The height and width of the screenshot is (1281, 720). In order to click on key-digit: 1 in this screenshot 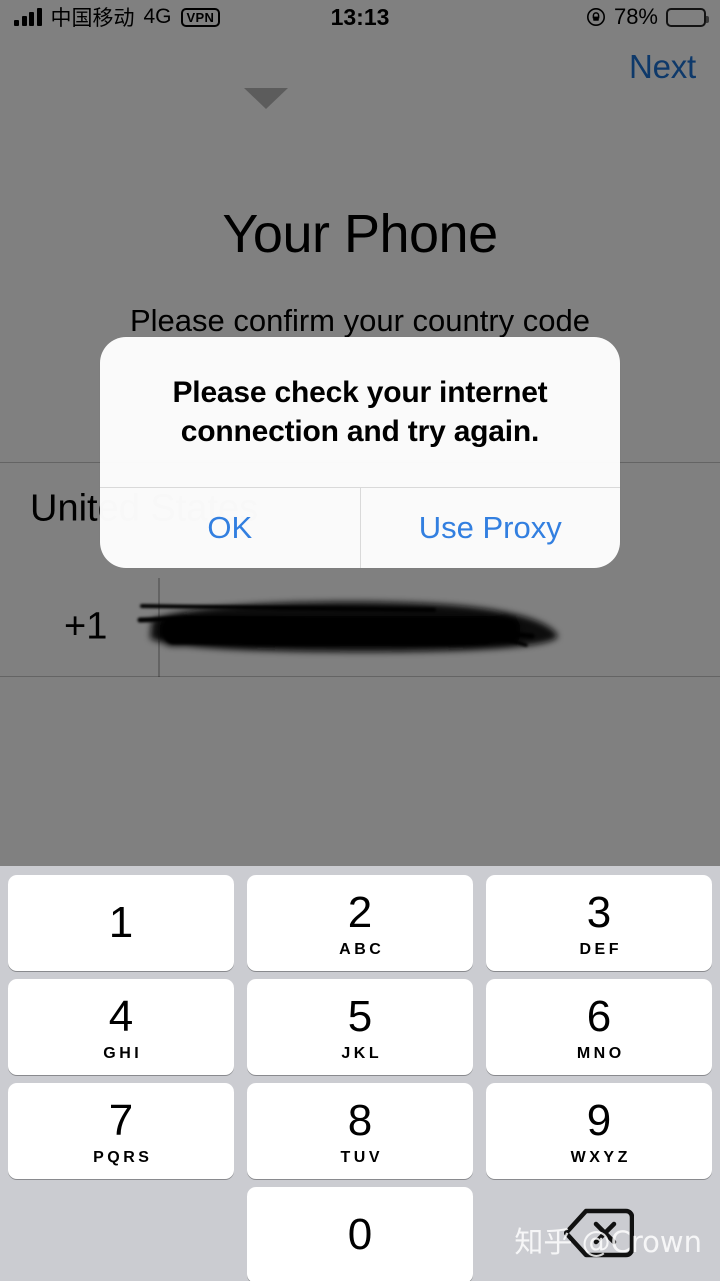, I will do `click(121, 922)`.